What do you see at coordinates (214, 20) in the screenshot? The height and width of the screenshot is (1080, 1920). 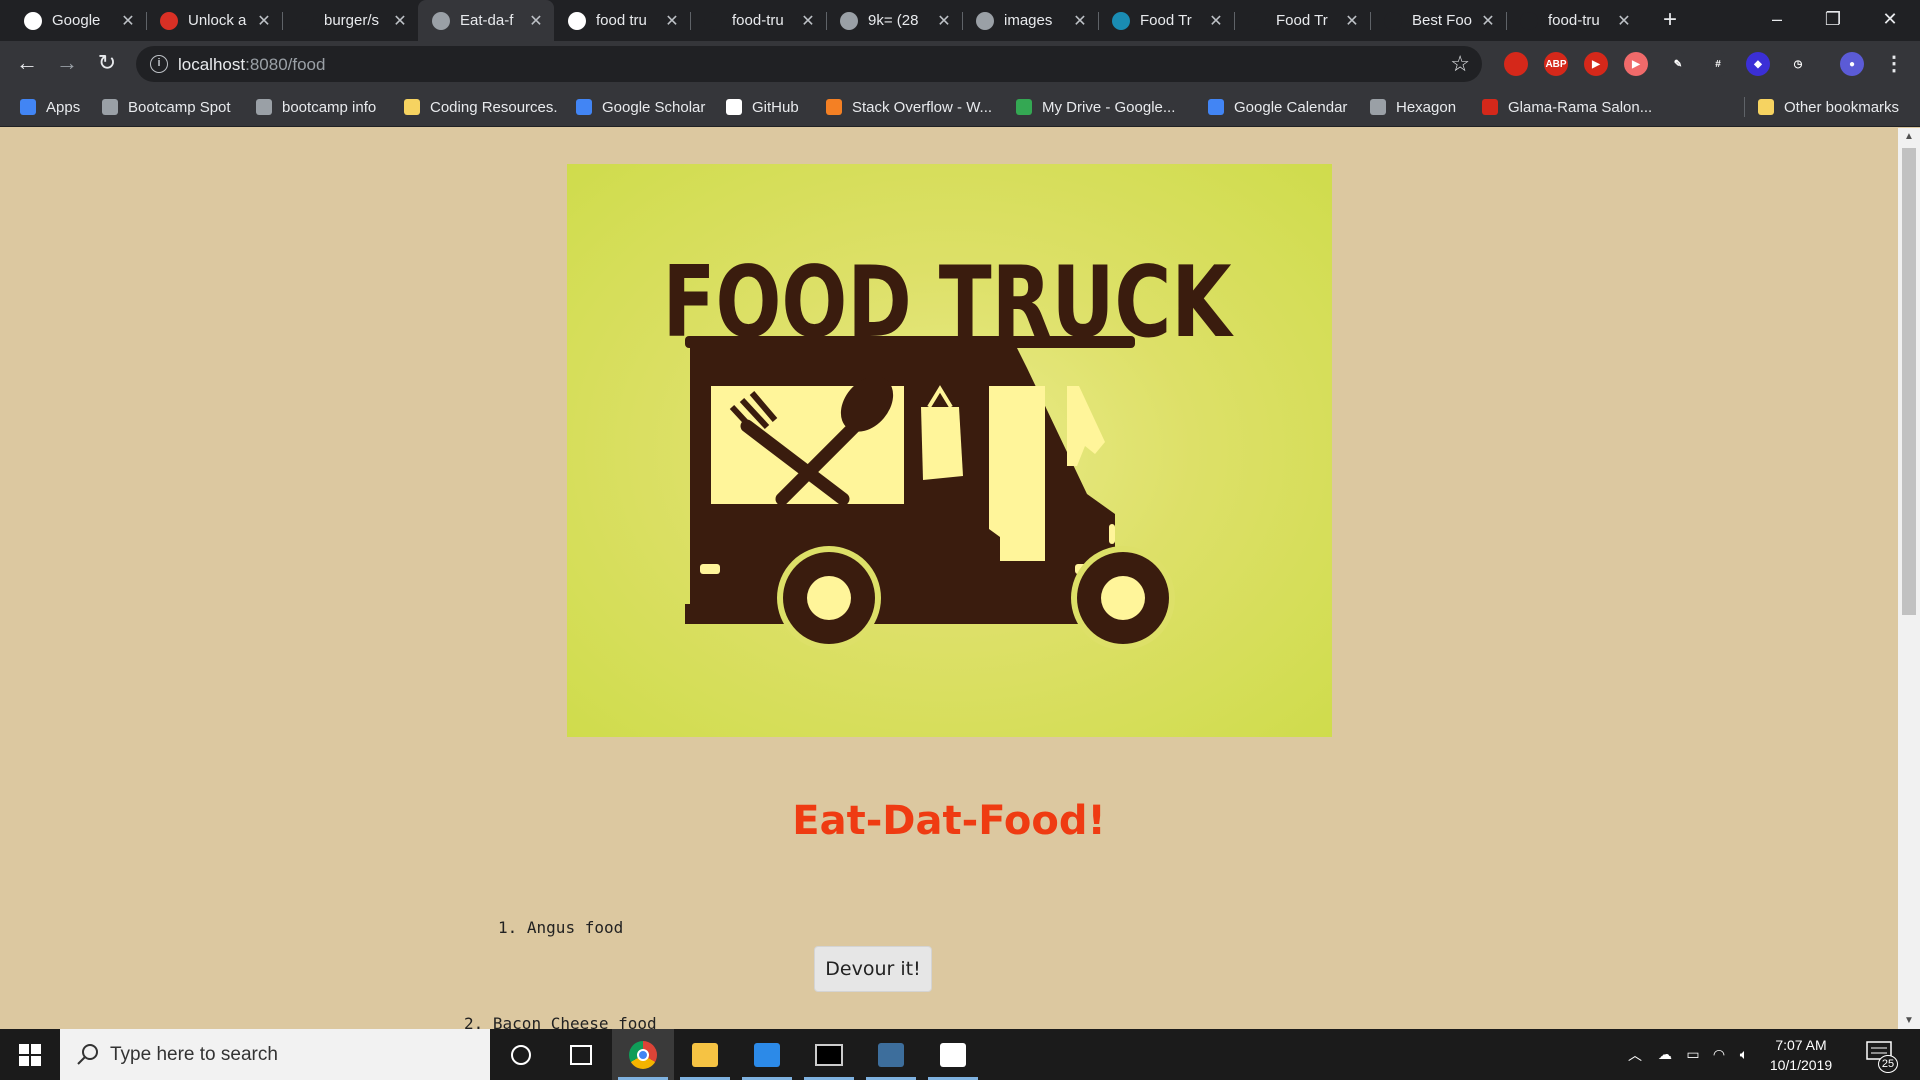 I see `browser-tab: Unlock a ✕` at bounding box center [214, 20].